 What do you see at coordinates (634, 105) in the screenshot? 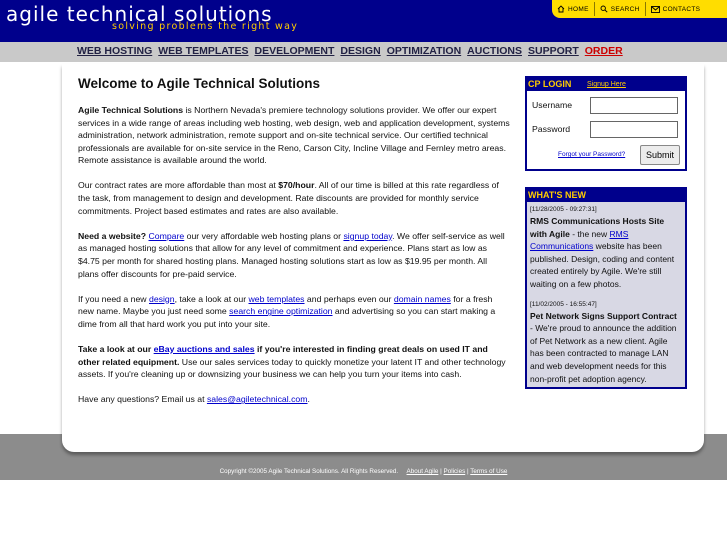
I see `username-input` at bounding box center [634, 105].